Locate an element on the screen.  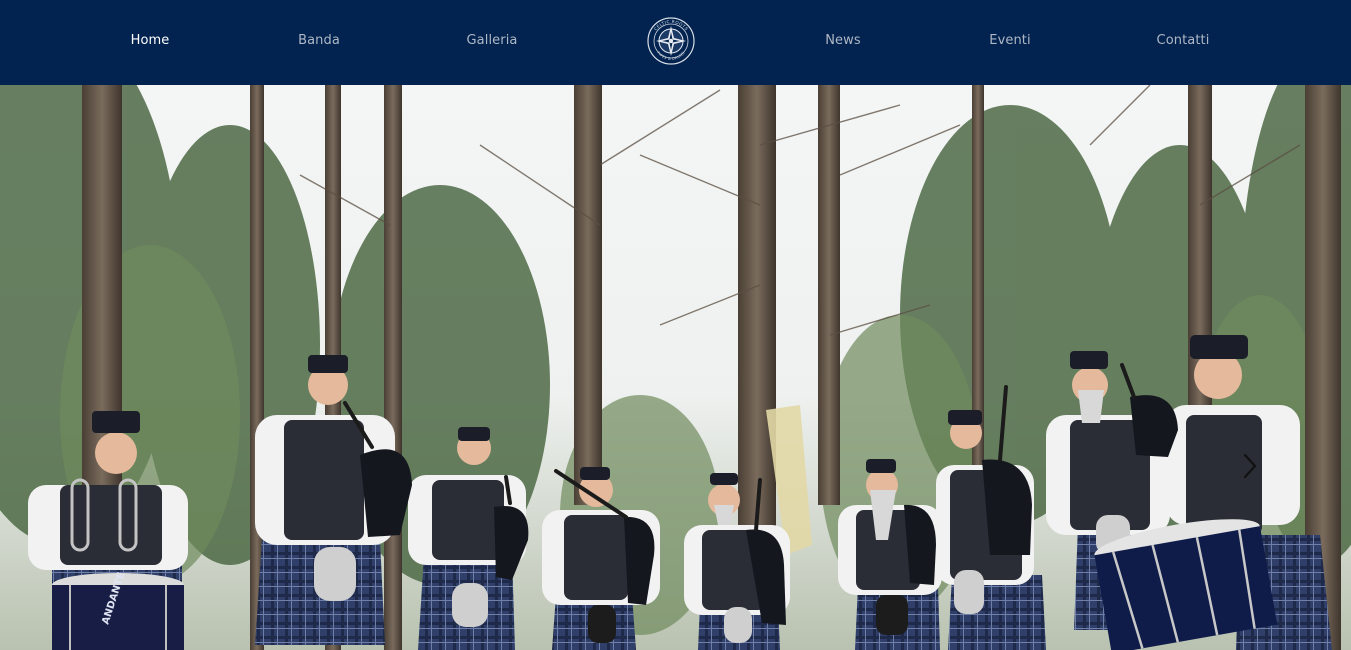
compass-logo-icon: CELTIC ROOTS PIPES & DRUMS is located at coordinates (671, 41).